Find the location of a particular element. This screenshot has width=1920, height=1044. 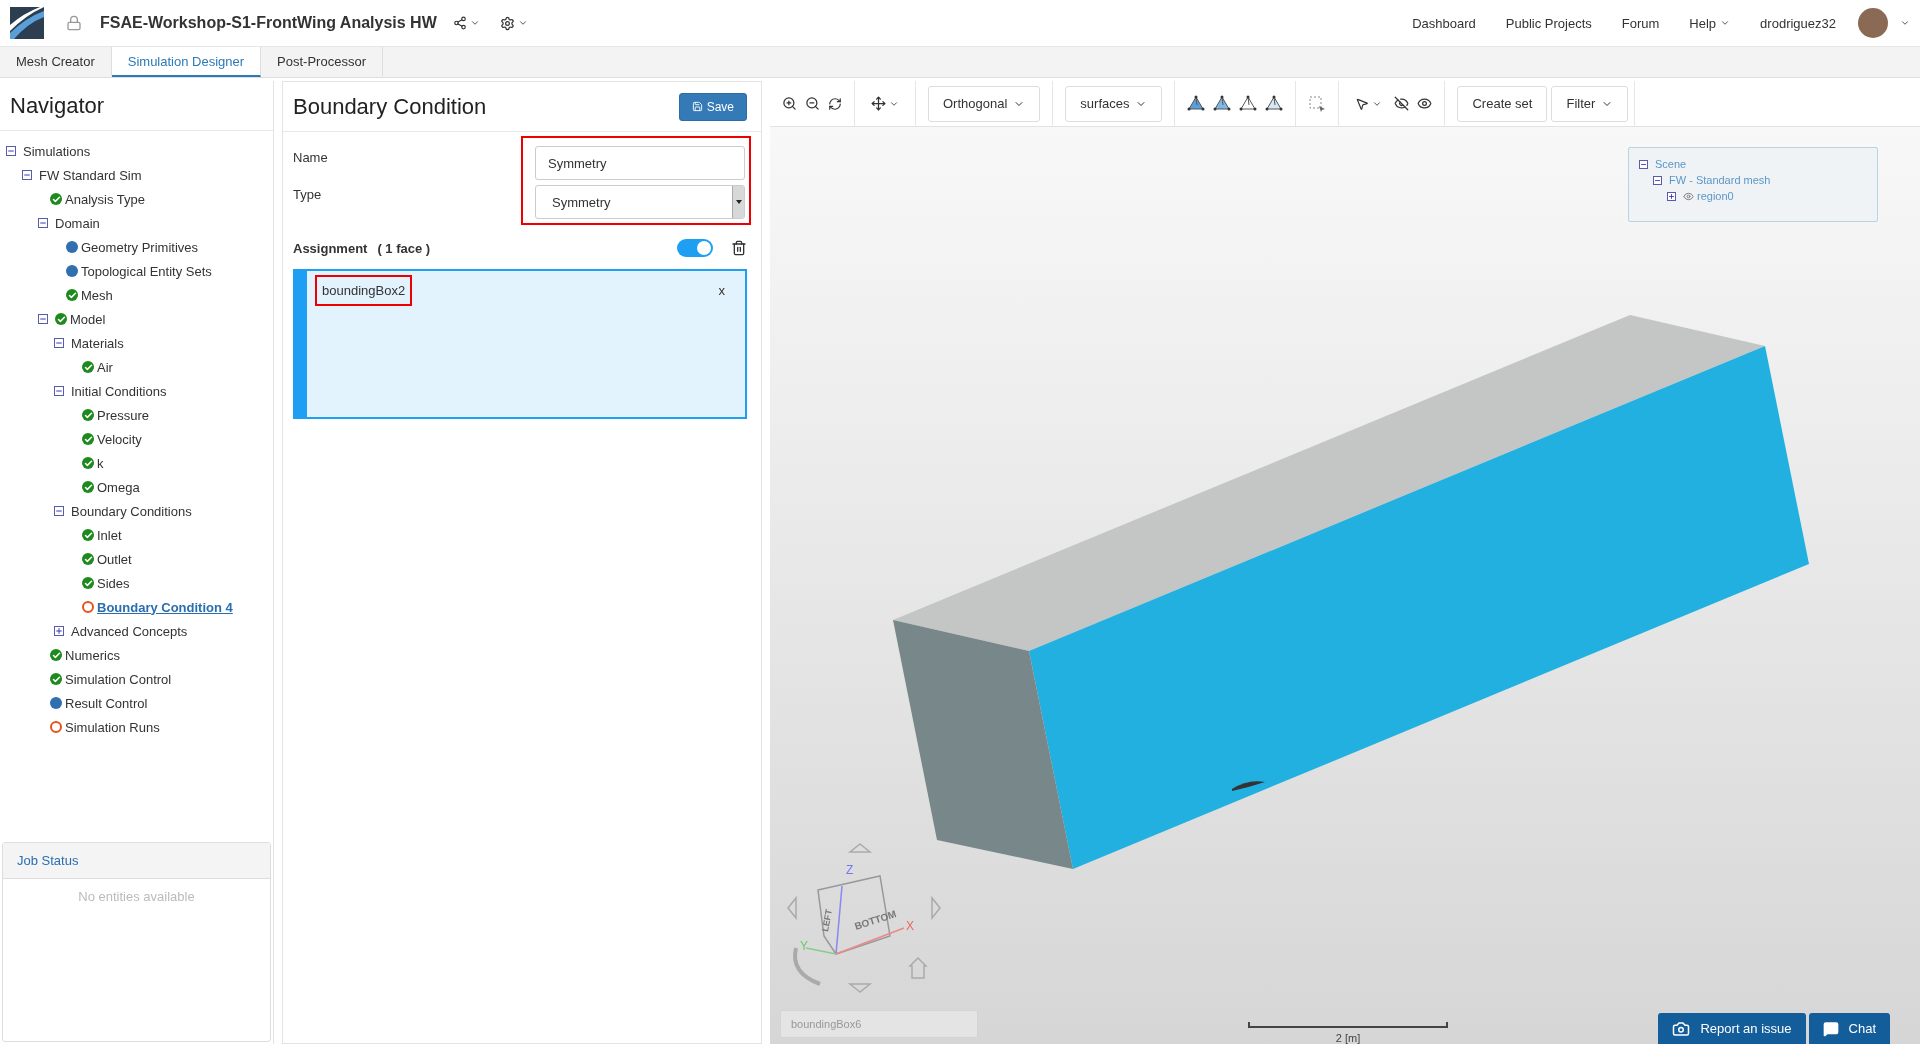

zoom-out-icon is located at coordinates (812, 103).